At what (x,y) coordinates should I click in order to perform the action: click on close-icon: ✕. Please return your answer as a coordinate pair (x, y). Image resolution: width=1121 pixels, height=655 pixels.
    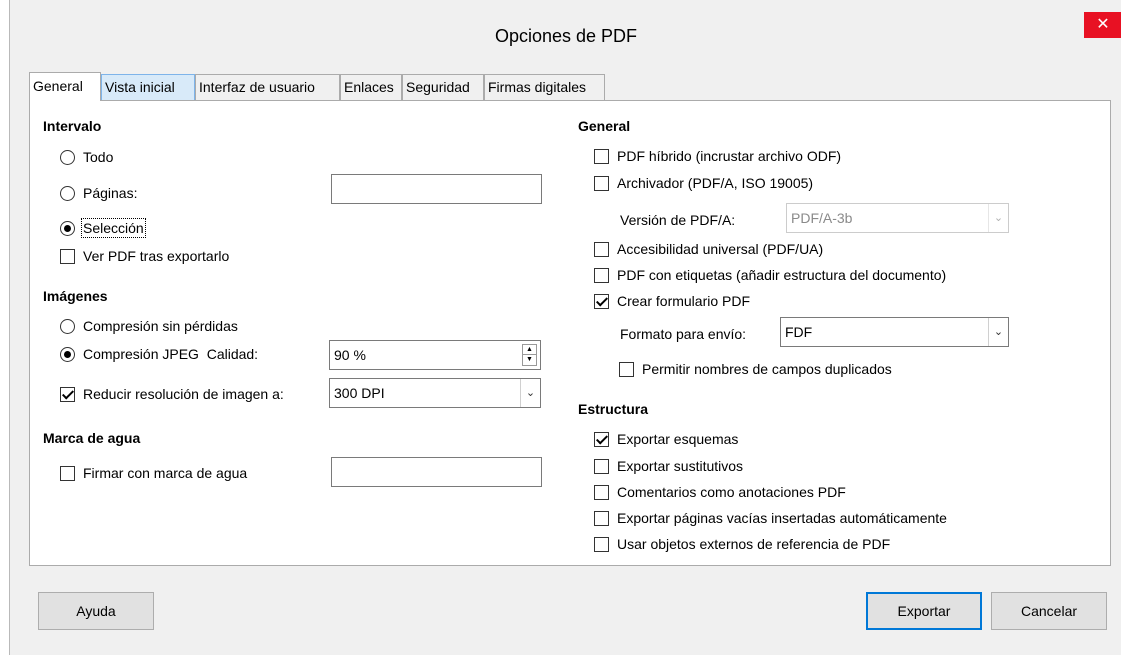
    Looking at the image, I should click on (1103, 24).